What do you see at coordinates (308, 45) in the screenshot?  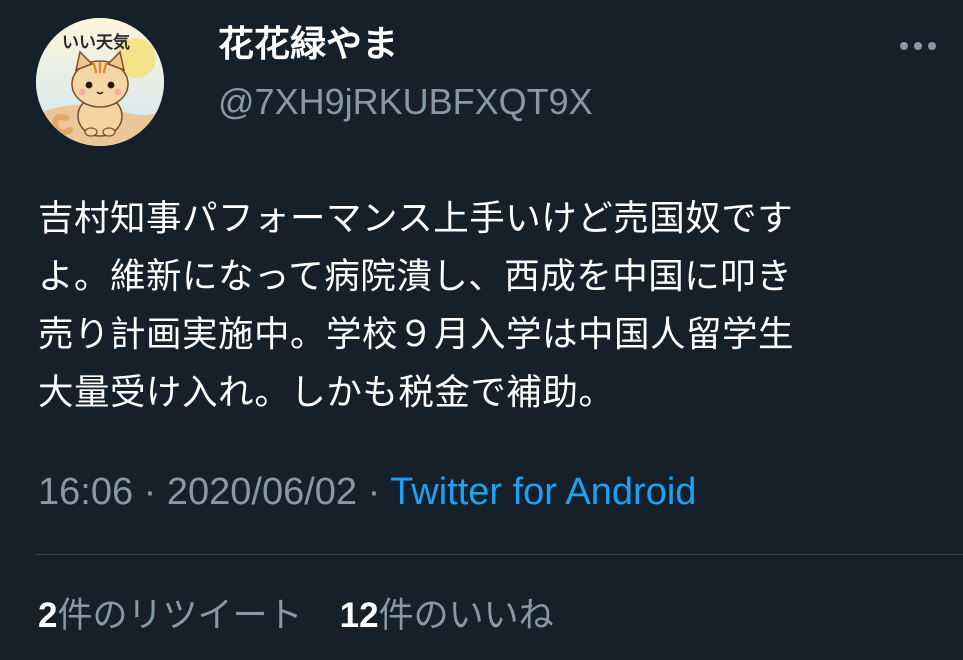 I see `display-name: 花花緑やま` at bounding box center [308, 45].